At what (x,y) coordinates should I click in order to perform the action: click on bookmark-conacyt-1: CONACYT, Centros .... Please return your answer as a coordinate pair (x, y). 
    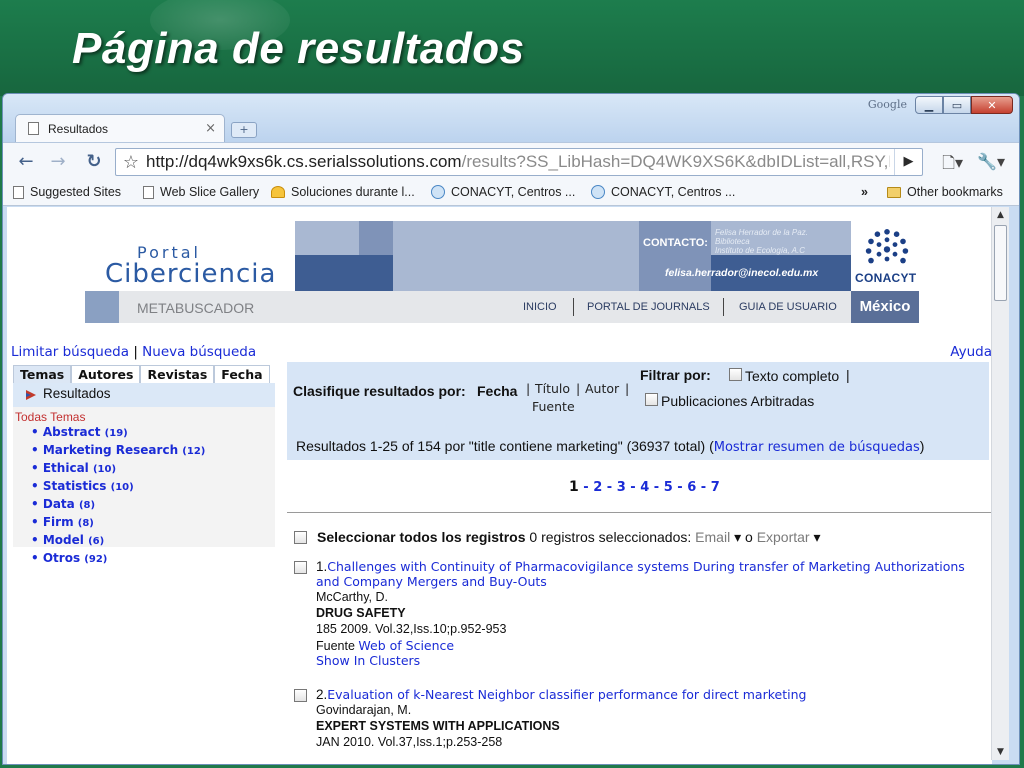
    Looking at the image, I should click on (503, 192).